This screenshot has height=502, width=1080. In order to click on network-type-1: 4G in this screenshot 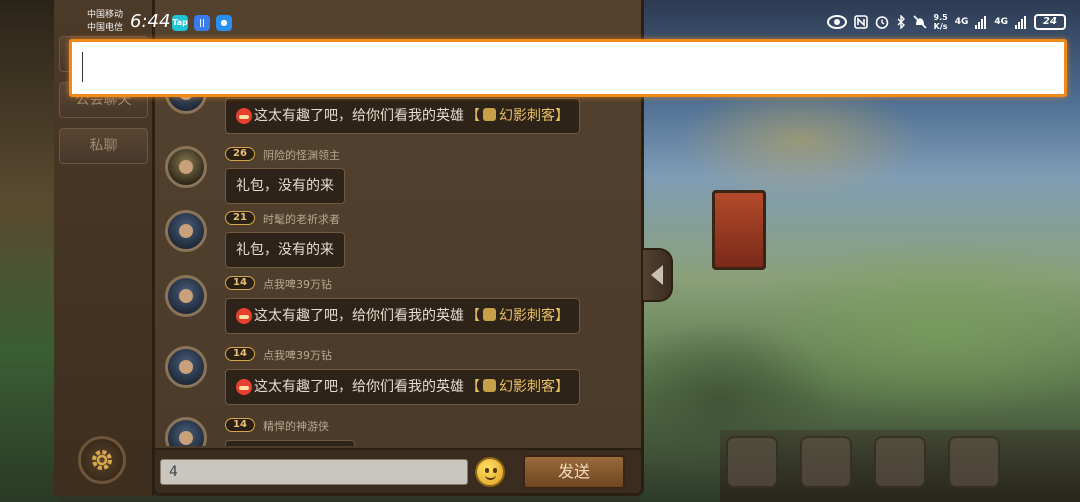, I will do `click(961, 22)`.